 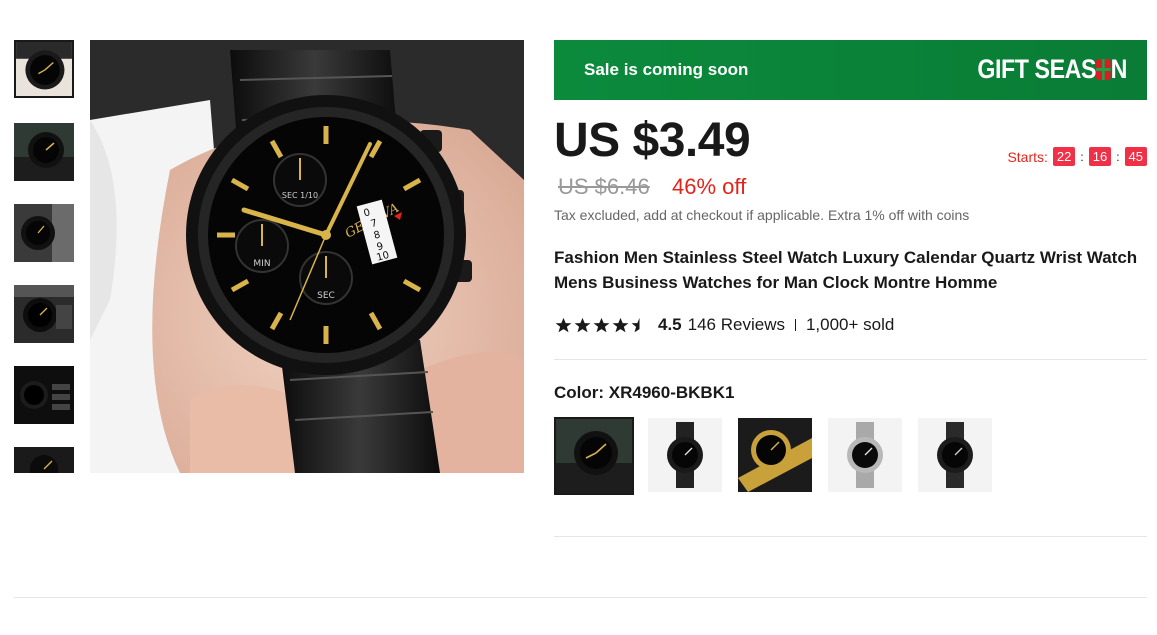 I want to click on discount-percent: 46% off, so click(x=709, y=186).